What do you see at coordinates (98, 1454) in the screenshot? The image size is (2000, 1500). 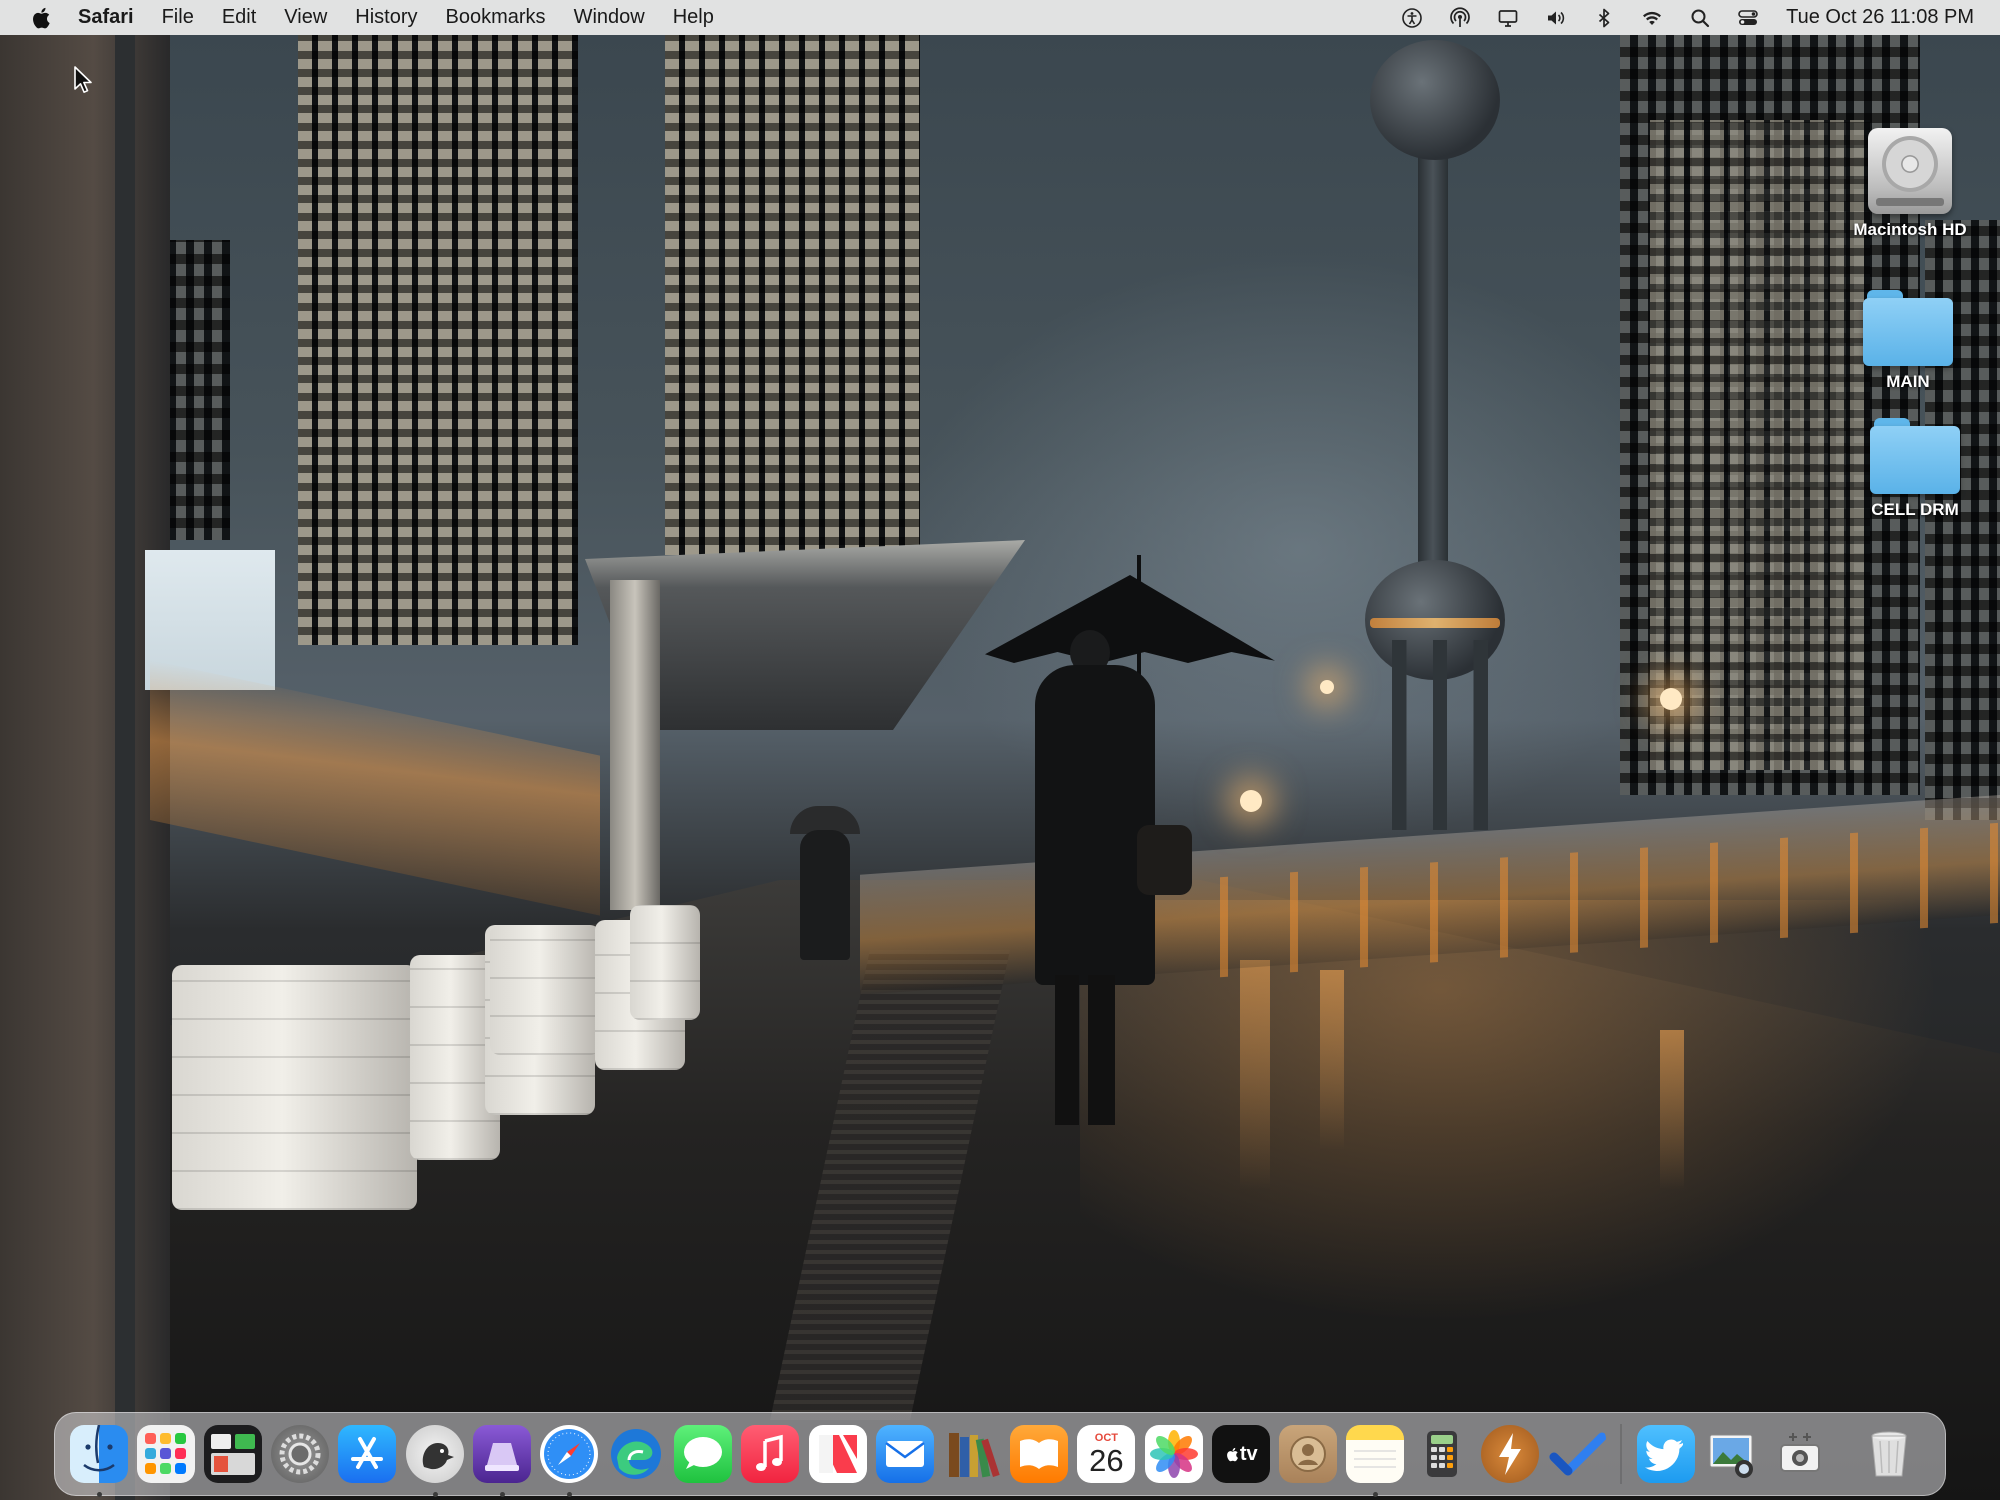 I see `finder-icon` at bounding box center [98, 1454].